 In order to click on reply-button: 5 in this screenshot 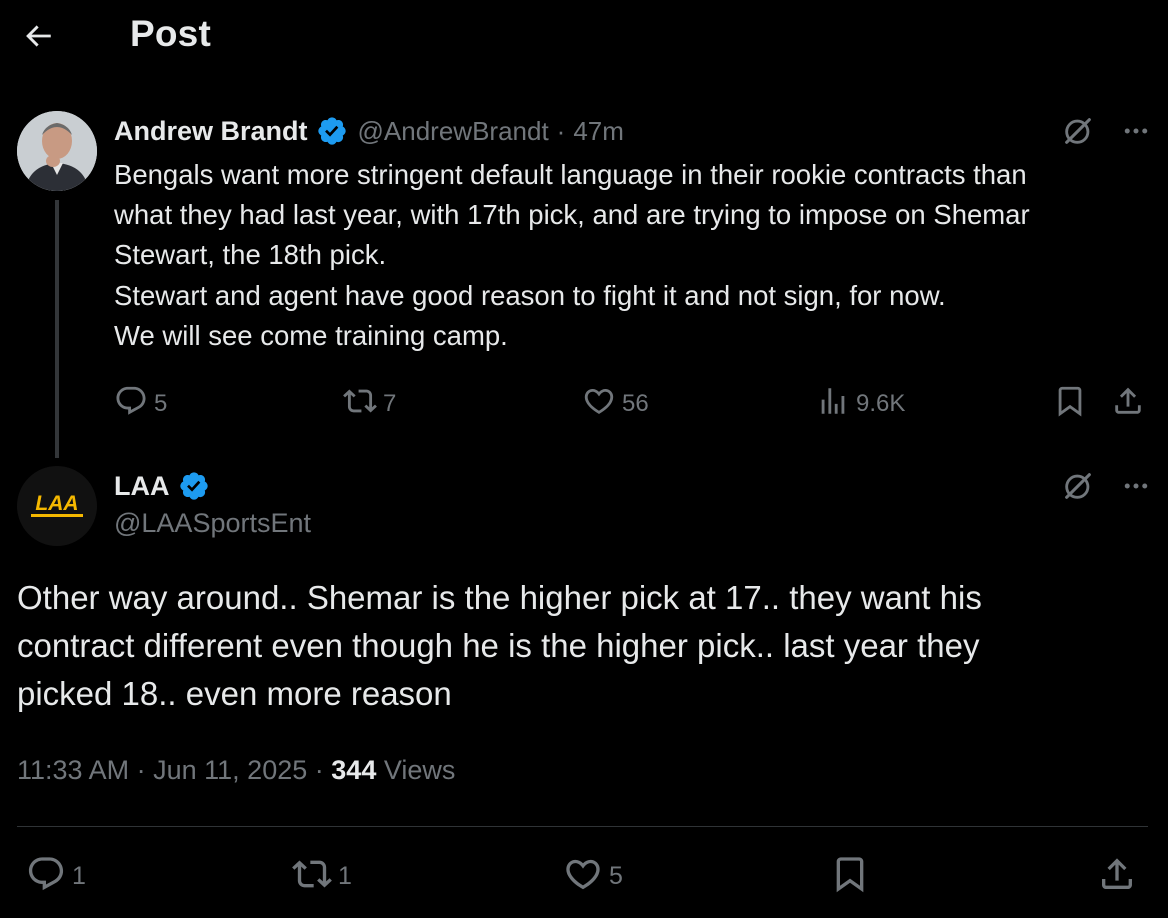, I will do `click(140, 403)`.